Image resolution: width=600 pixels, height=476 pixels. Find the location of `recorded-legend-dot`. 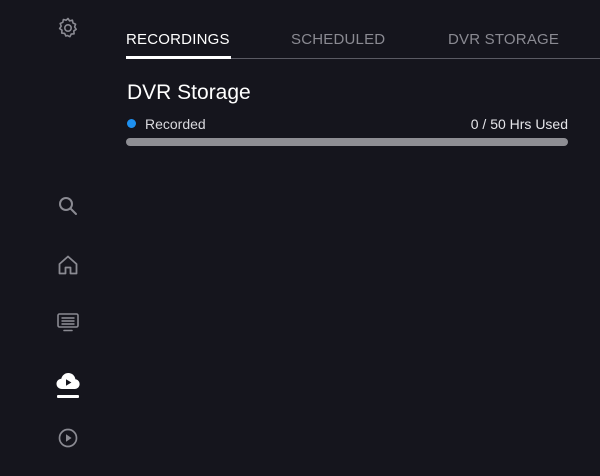

recorded-legend-dot is located at coordinates (131, 123).